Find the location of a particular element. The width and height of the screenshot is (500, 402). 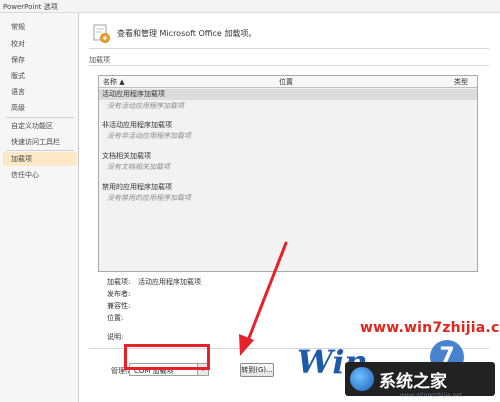

title-bar: PowerPoint 选项 is located at coordinates (250, 6).